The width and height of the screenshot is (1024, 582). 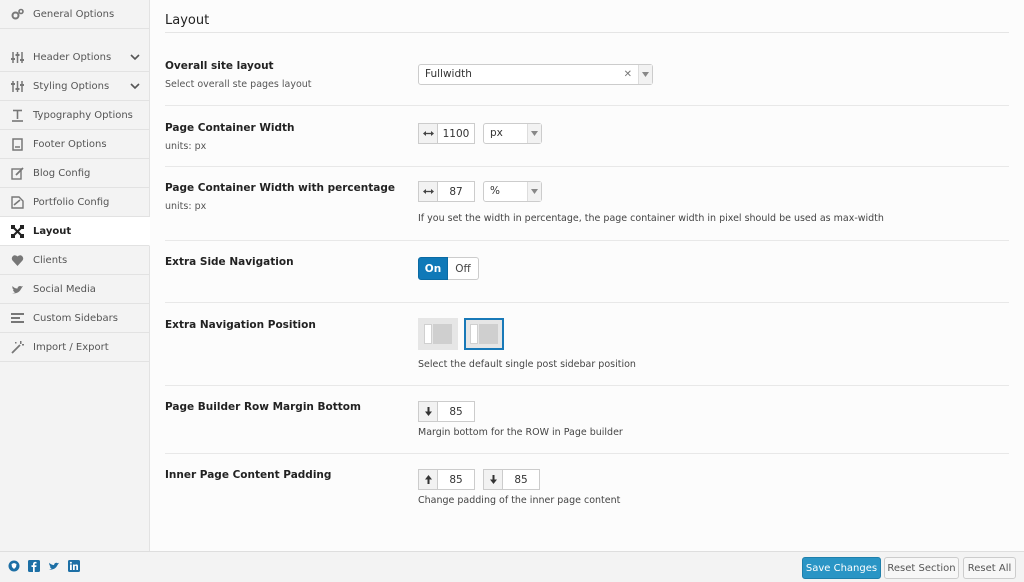 I want to click on unit-value: %, so click(x=495, y=191).